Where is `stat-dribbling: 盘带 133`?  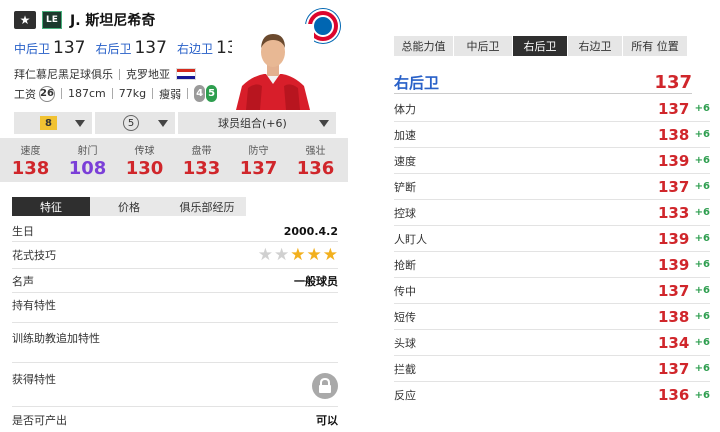 stat-dribbling: 盘带 133 is located at coordinates (201, 160).